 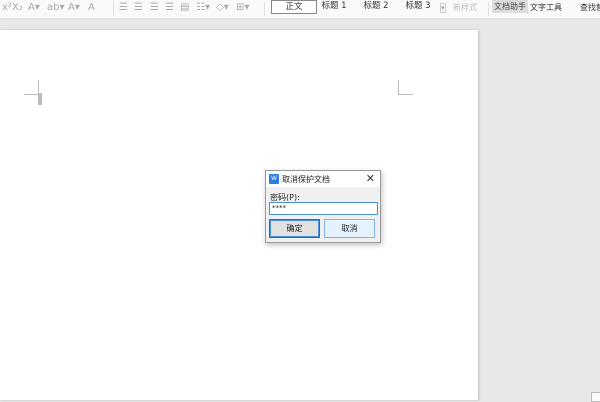 What do you see at coordinates (405, 87) in the screenshot?
I see `margin-corner-top-right` at bounding box center [405, 87].